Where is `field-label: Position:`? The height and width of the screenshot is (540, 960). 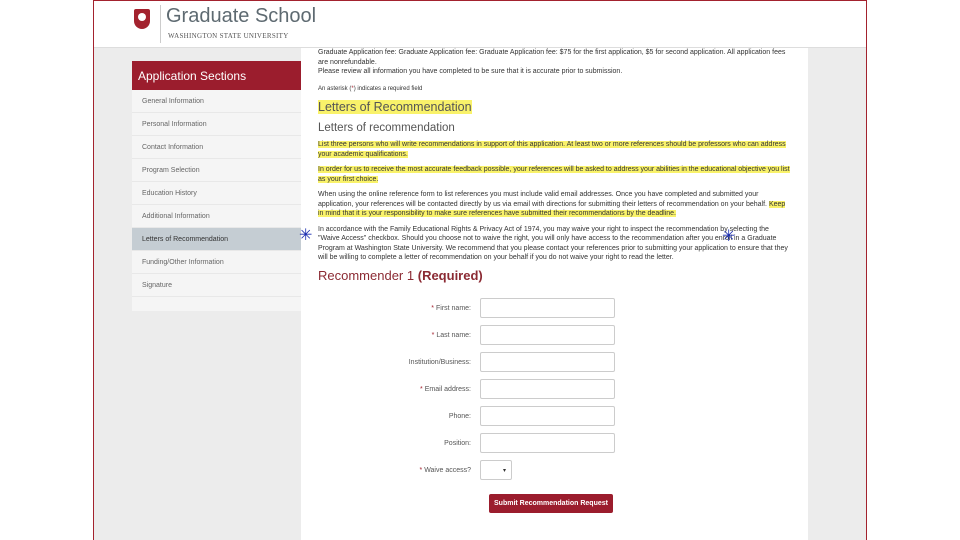 field-label: Position: is located at coordinates (399, 443).